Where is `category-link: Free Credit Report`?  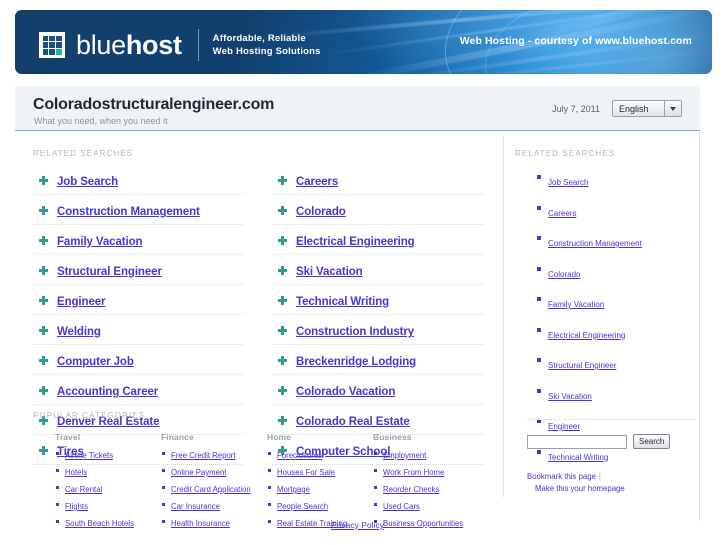 category-link: Free Credit Report is located at coordinates (203, 455).